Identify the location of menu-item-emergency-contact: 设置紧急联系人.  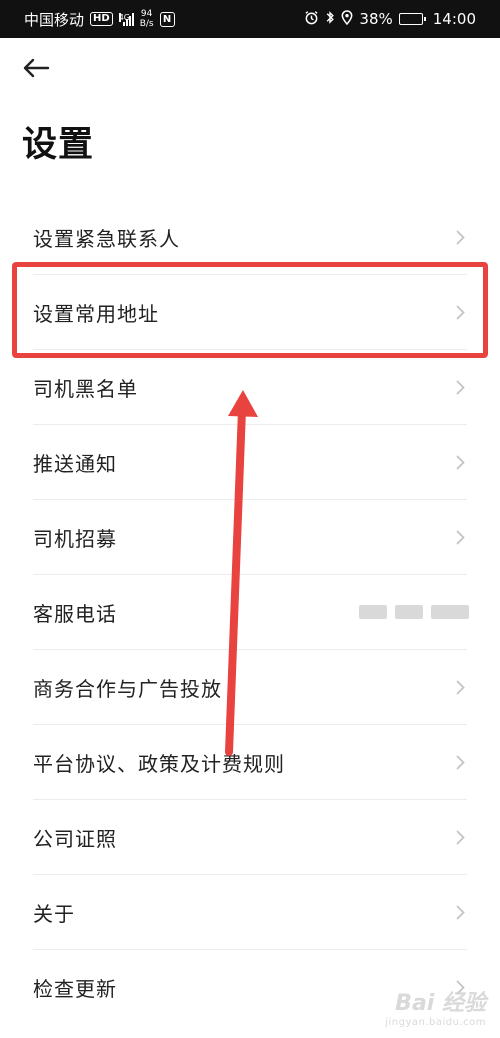
(250, 237).